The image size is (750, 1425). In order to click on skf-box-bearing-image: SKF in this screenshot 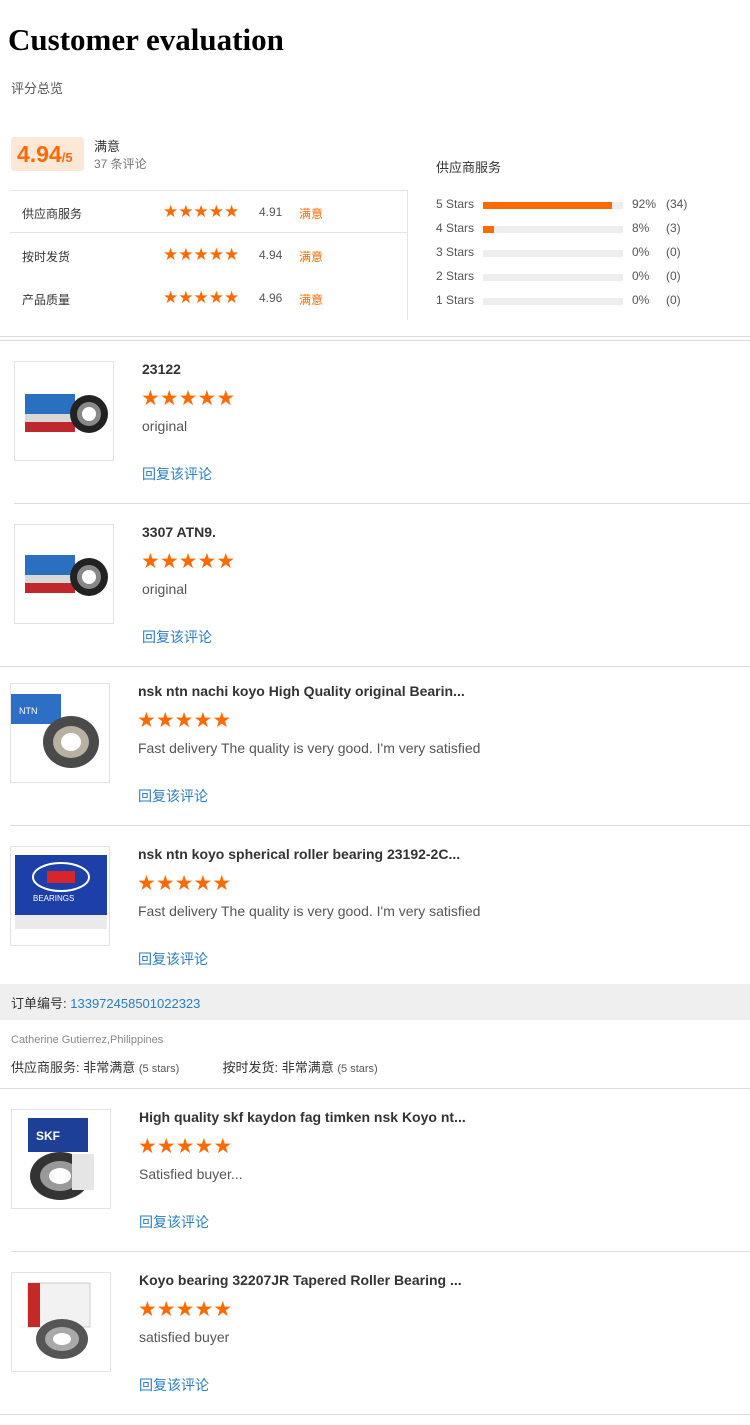, I will do `click(61, 1159)`.